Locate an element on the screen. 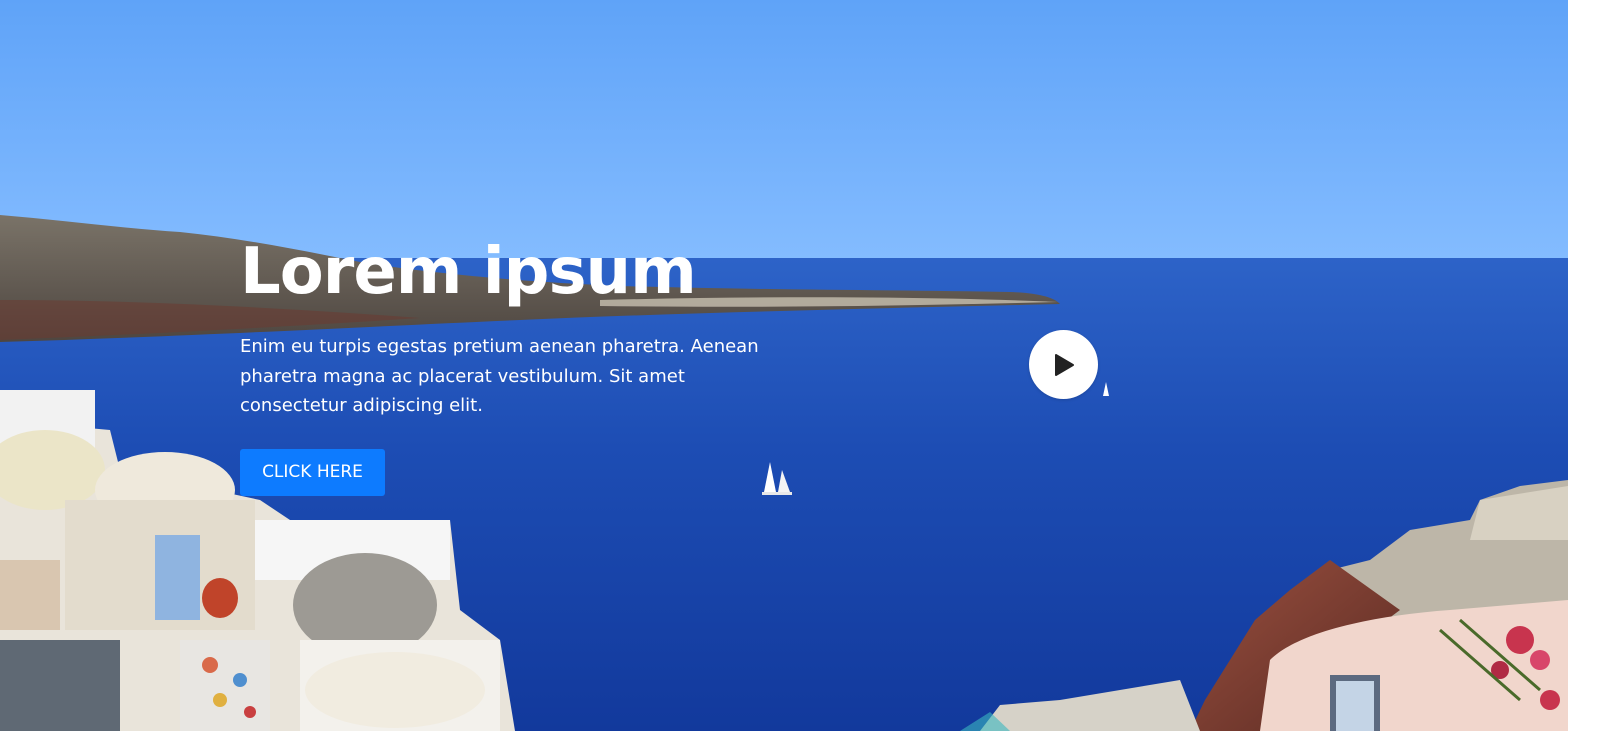 This screenshot has height=746, width=1600. play-video-button is located at coordinates (1063, 364).